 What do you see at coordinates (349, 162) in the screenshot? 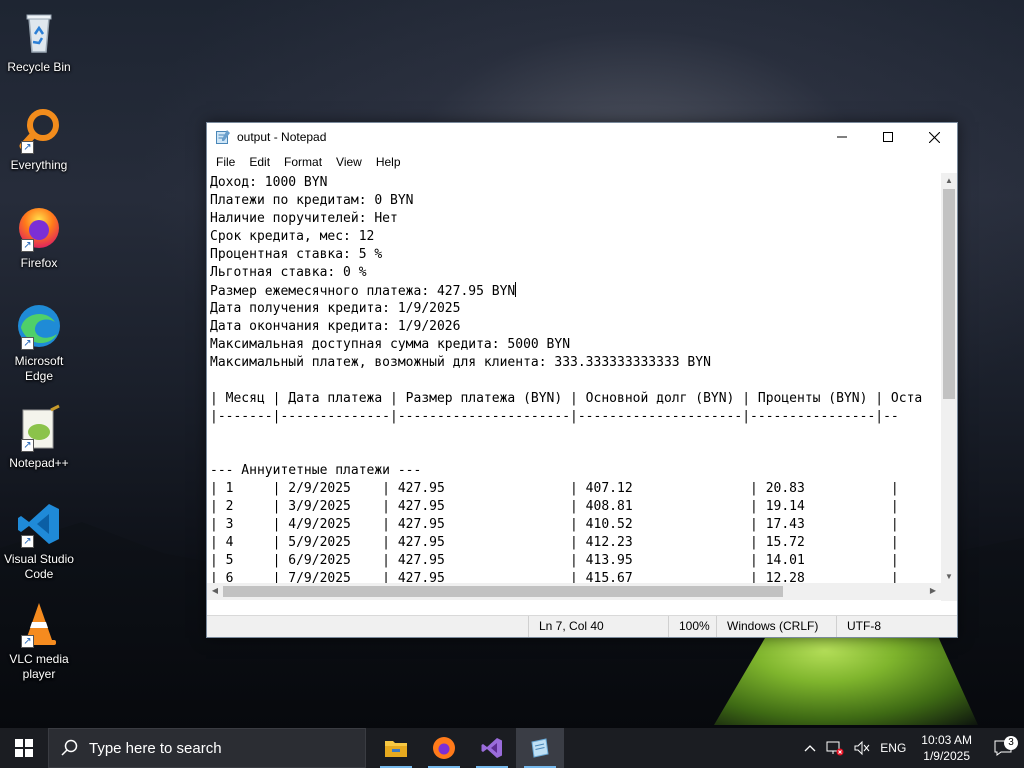
I see `menu-view: View` at bounding box center [349, 162].